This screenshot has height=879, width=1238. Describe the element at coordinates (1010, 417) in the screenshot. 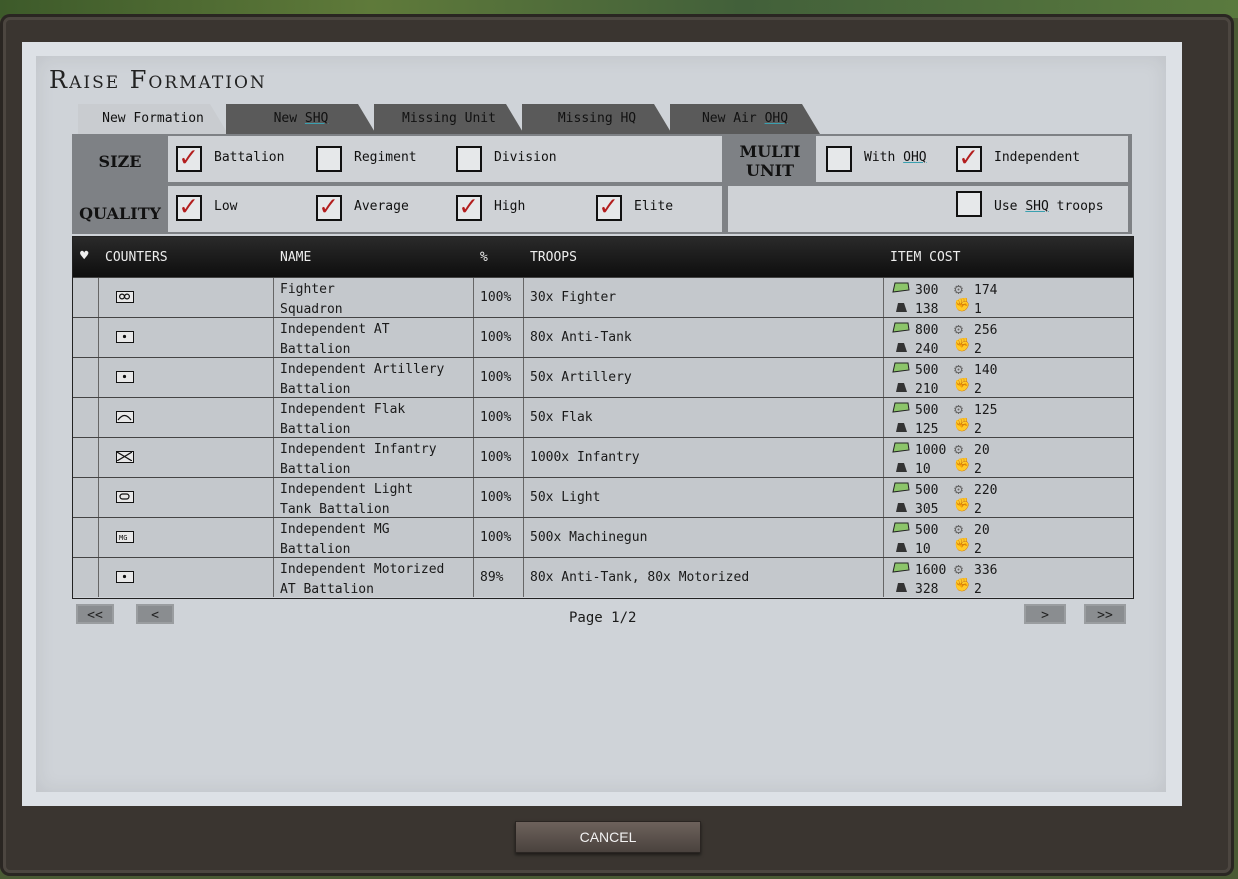

I see `item-cost: 500 ⚙ 125 125 ✊ 2` at that location.